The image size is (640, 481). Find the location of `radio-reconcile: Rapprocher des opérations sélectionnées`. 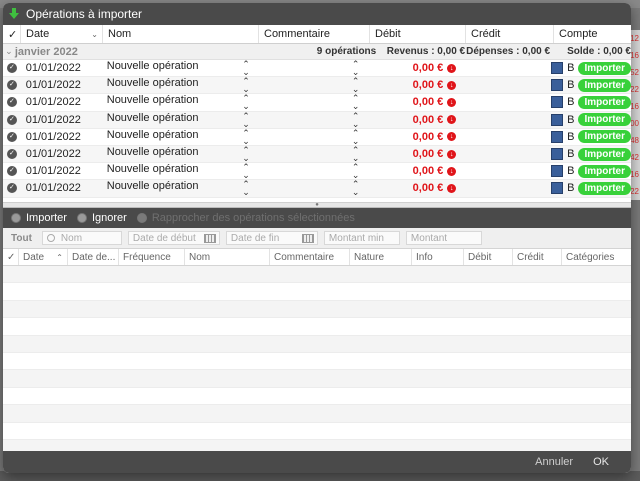

radio-reconcile: Rapprocher des opérations sélectionnées is located at coordinates (245, 218).